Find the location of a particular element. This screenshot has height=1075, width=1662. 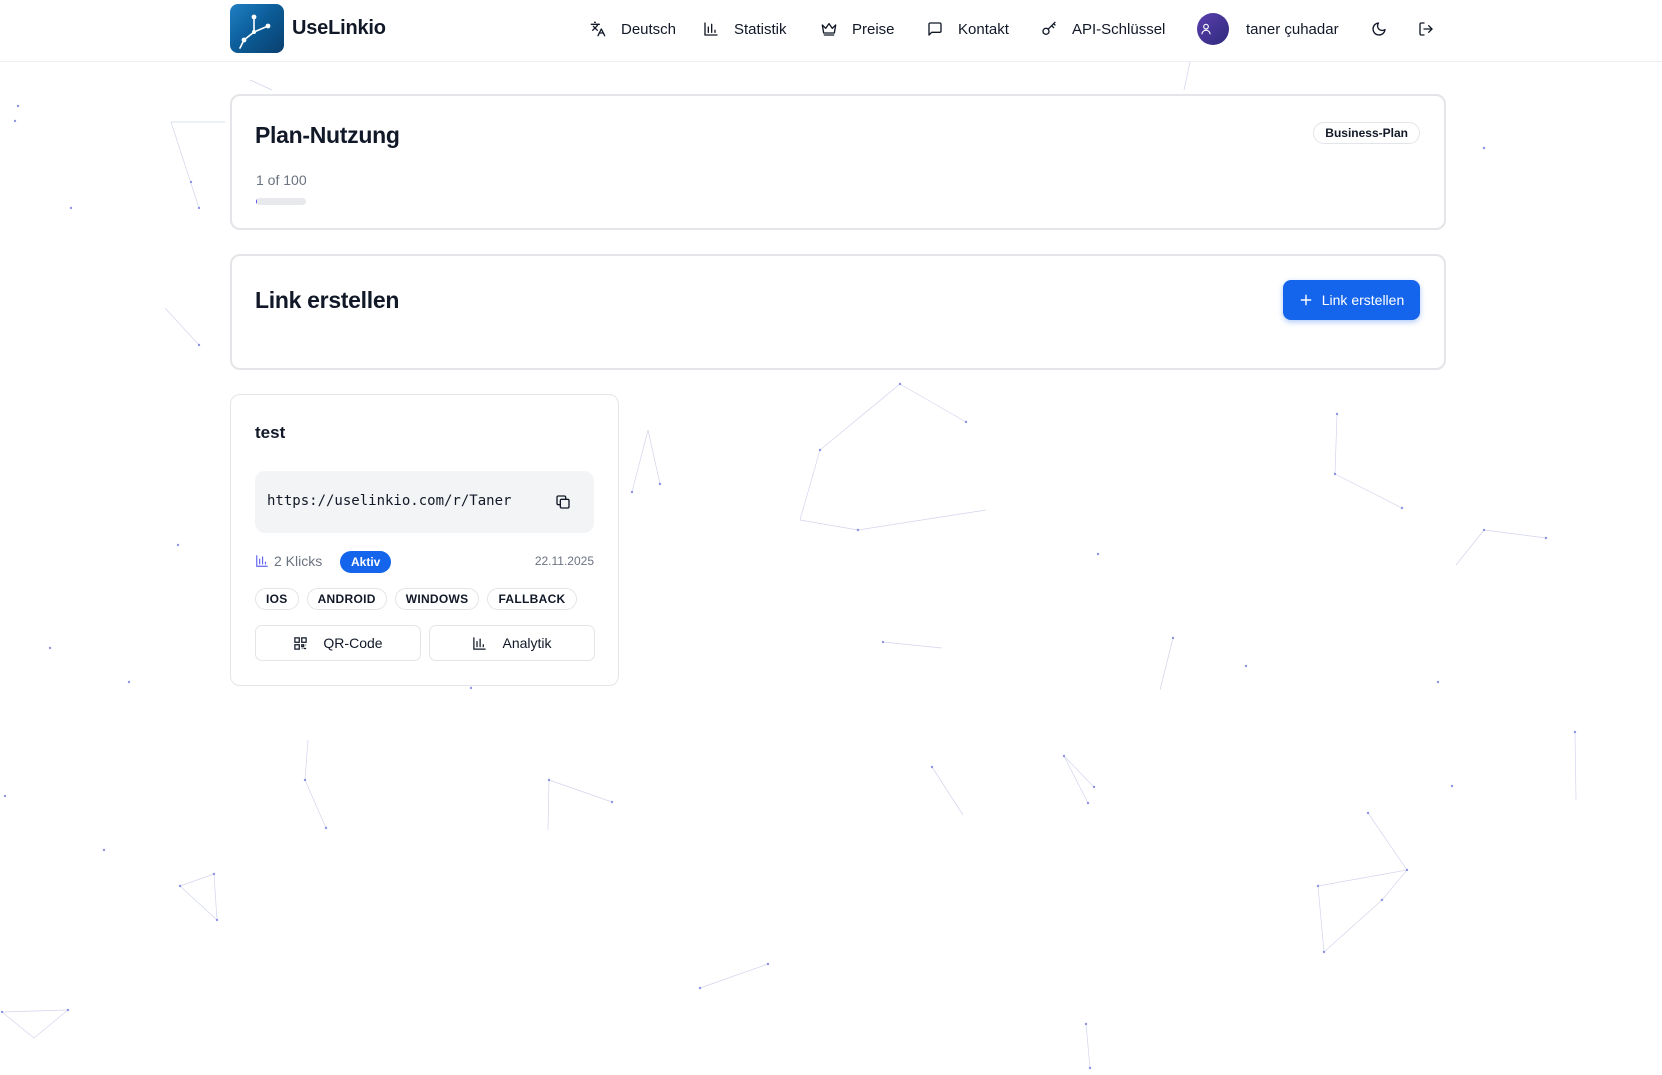

uselinkio-logo is located at coordinates (257, 28).